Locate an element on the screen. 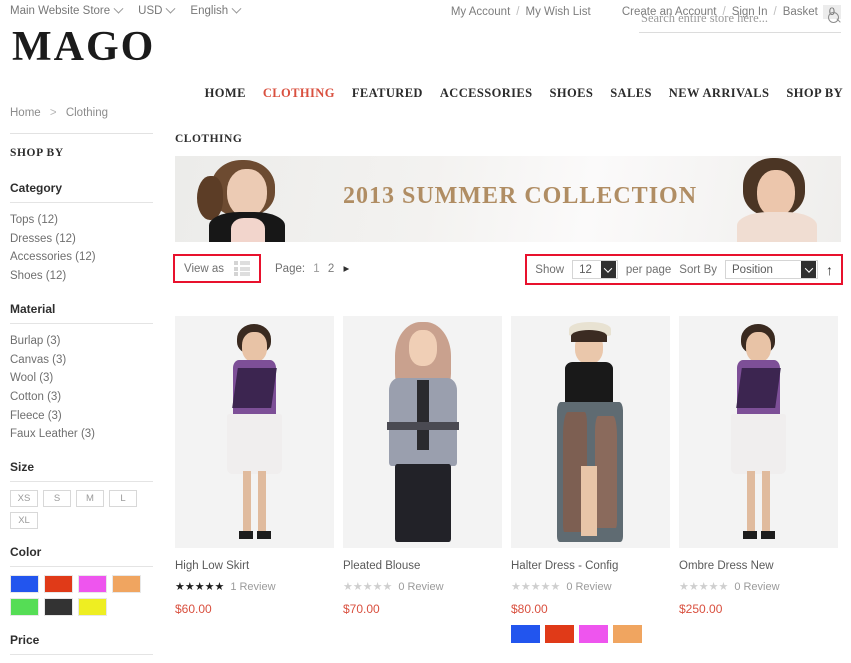  my-account-link: My Account is located at coordinates (480, 12).